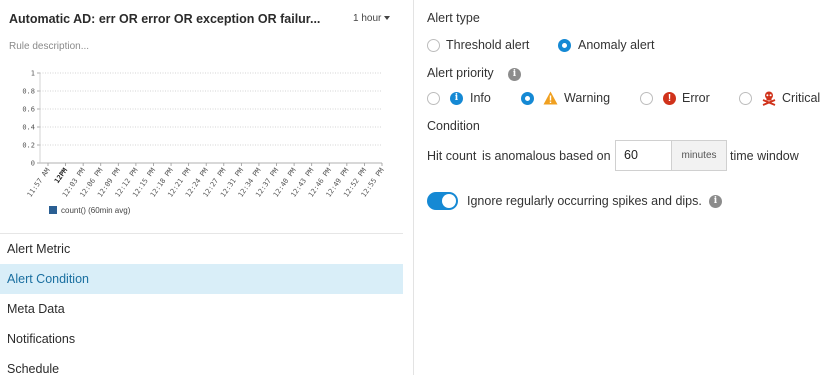 This screenshot has height=375, width=831. Describe the element at coordinates (769, 98) in the screenshot. I see `skull-crossbones-icon` at that location.